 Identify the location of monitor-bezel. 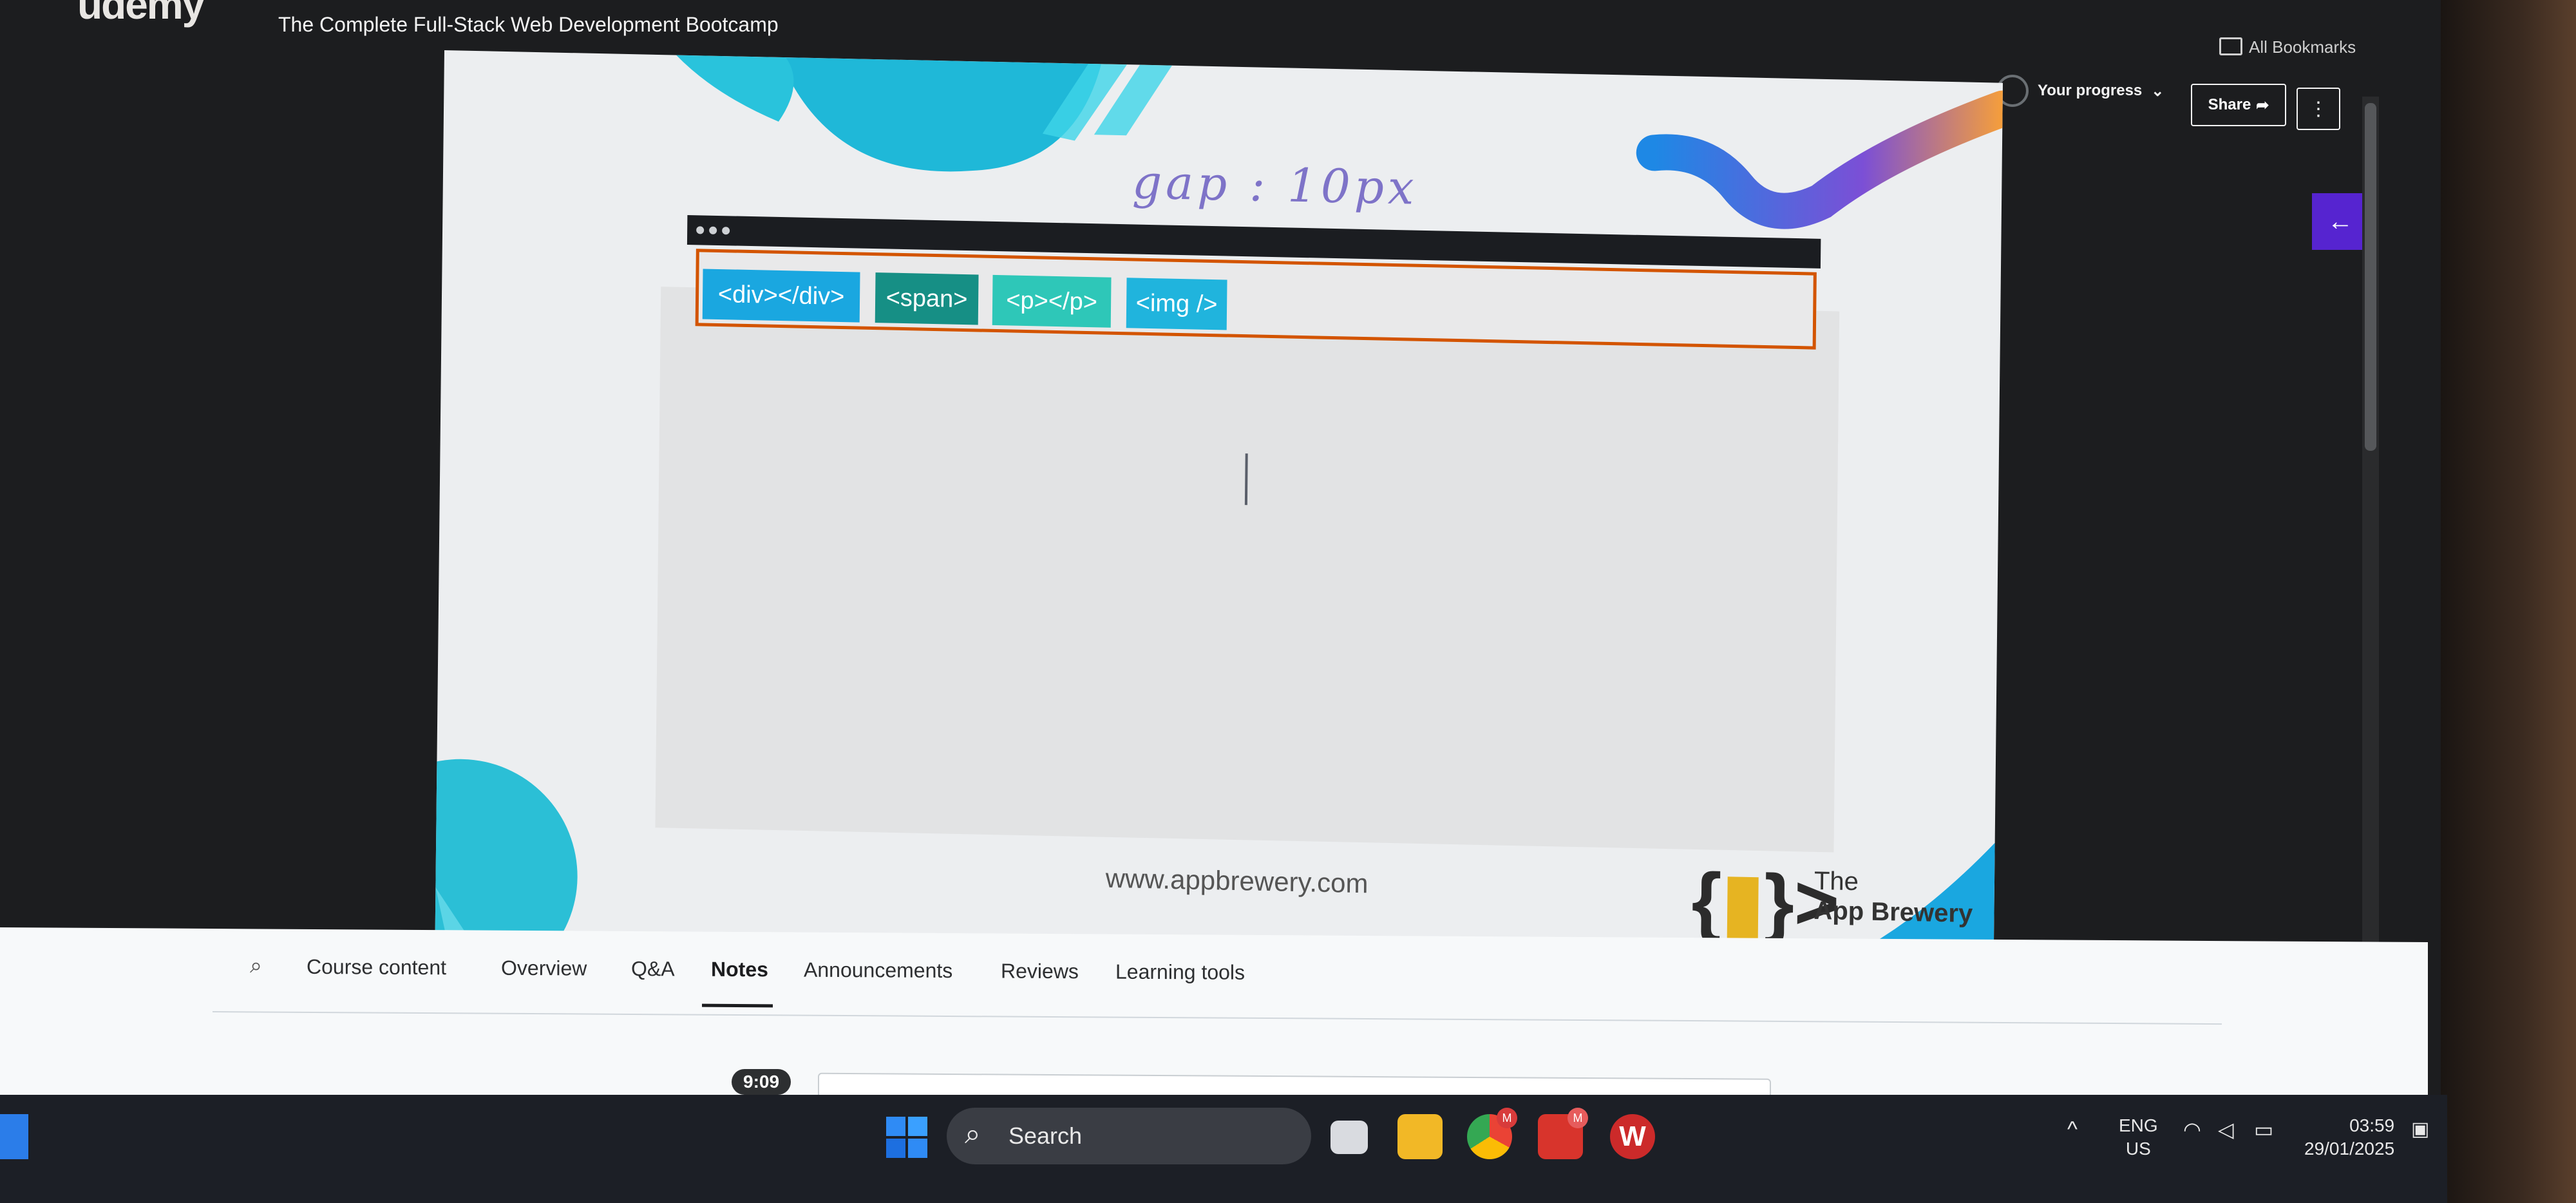
(2508, 601).